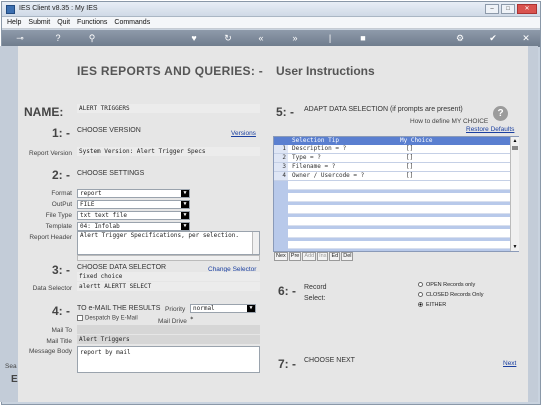 This screenshot has width=542, height=406. I want to click on row-num: 4, so click(281, 176).